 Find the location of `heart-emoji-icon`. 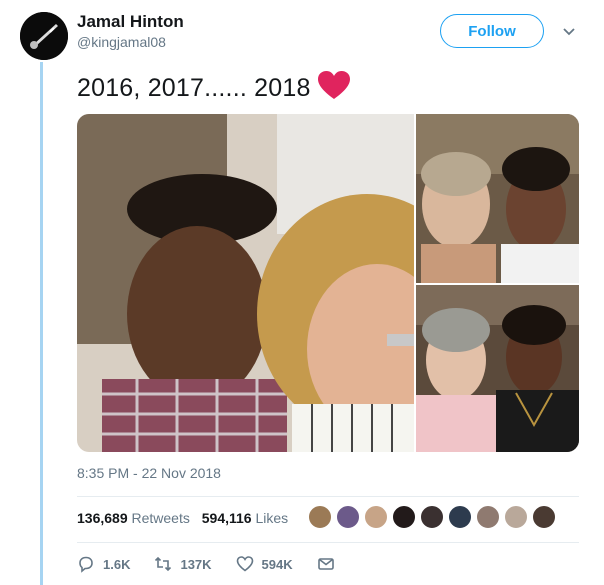

heart-emoji-icon is located at coordinates (333, 85).